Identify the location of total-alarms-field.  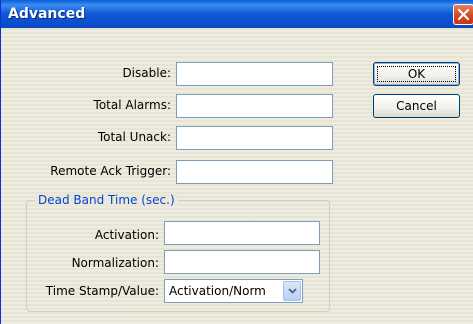
(254, 106).